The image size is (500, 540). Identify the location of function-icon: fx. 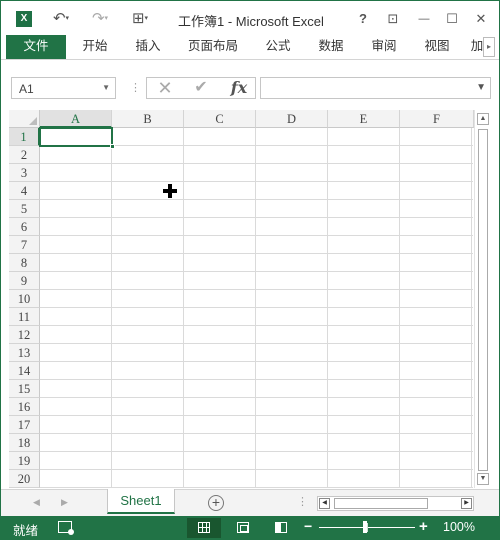
(239, 87).